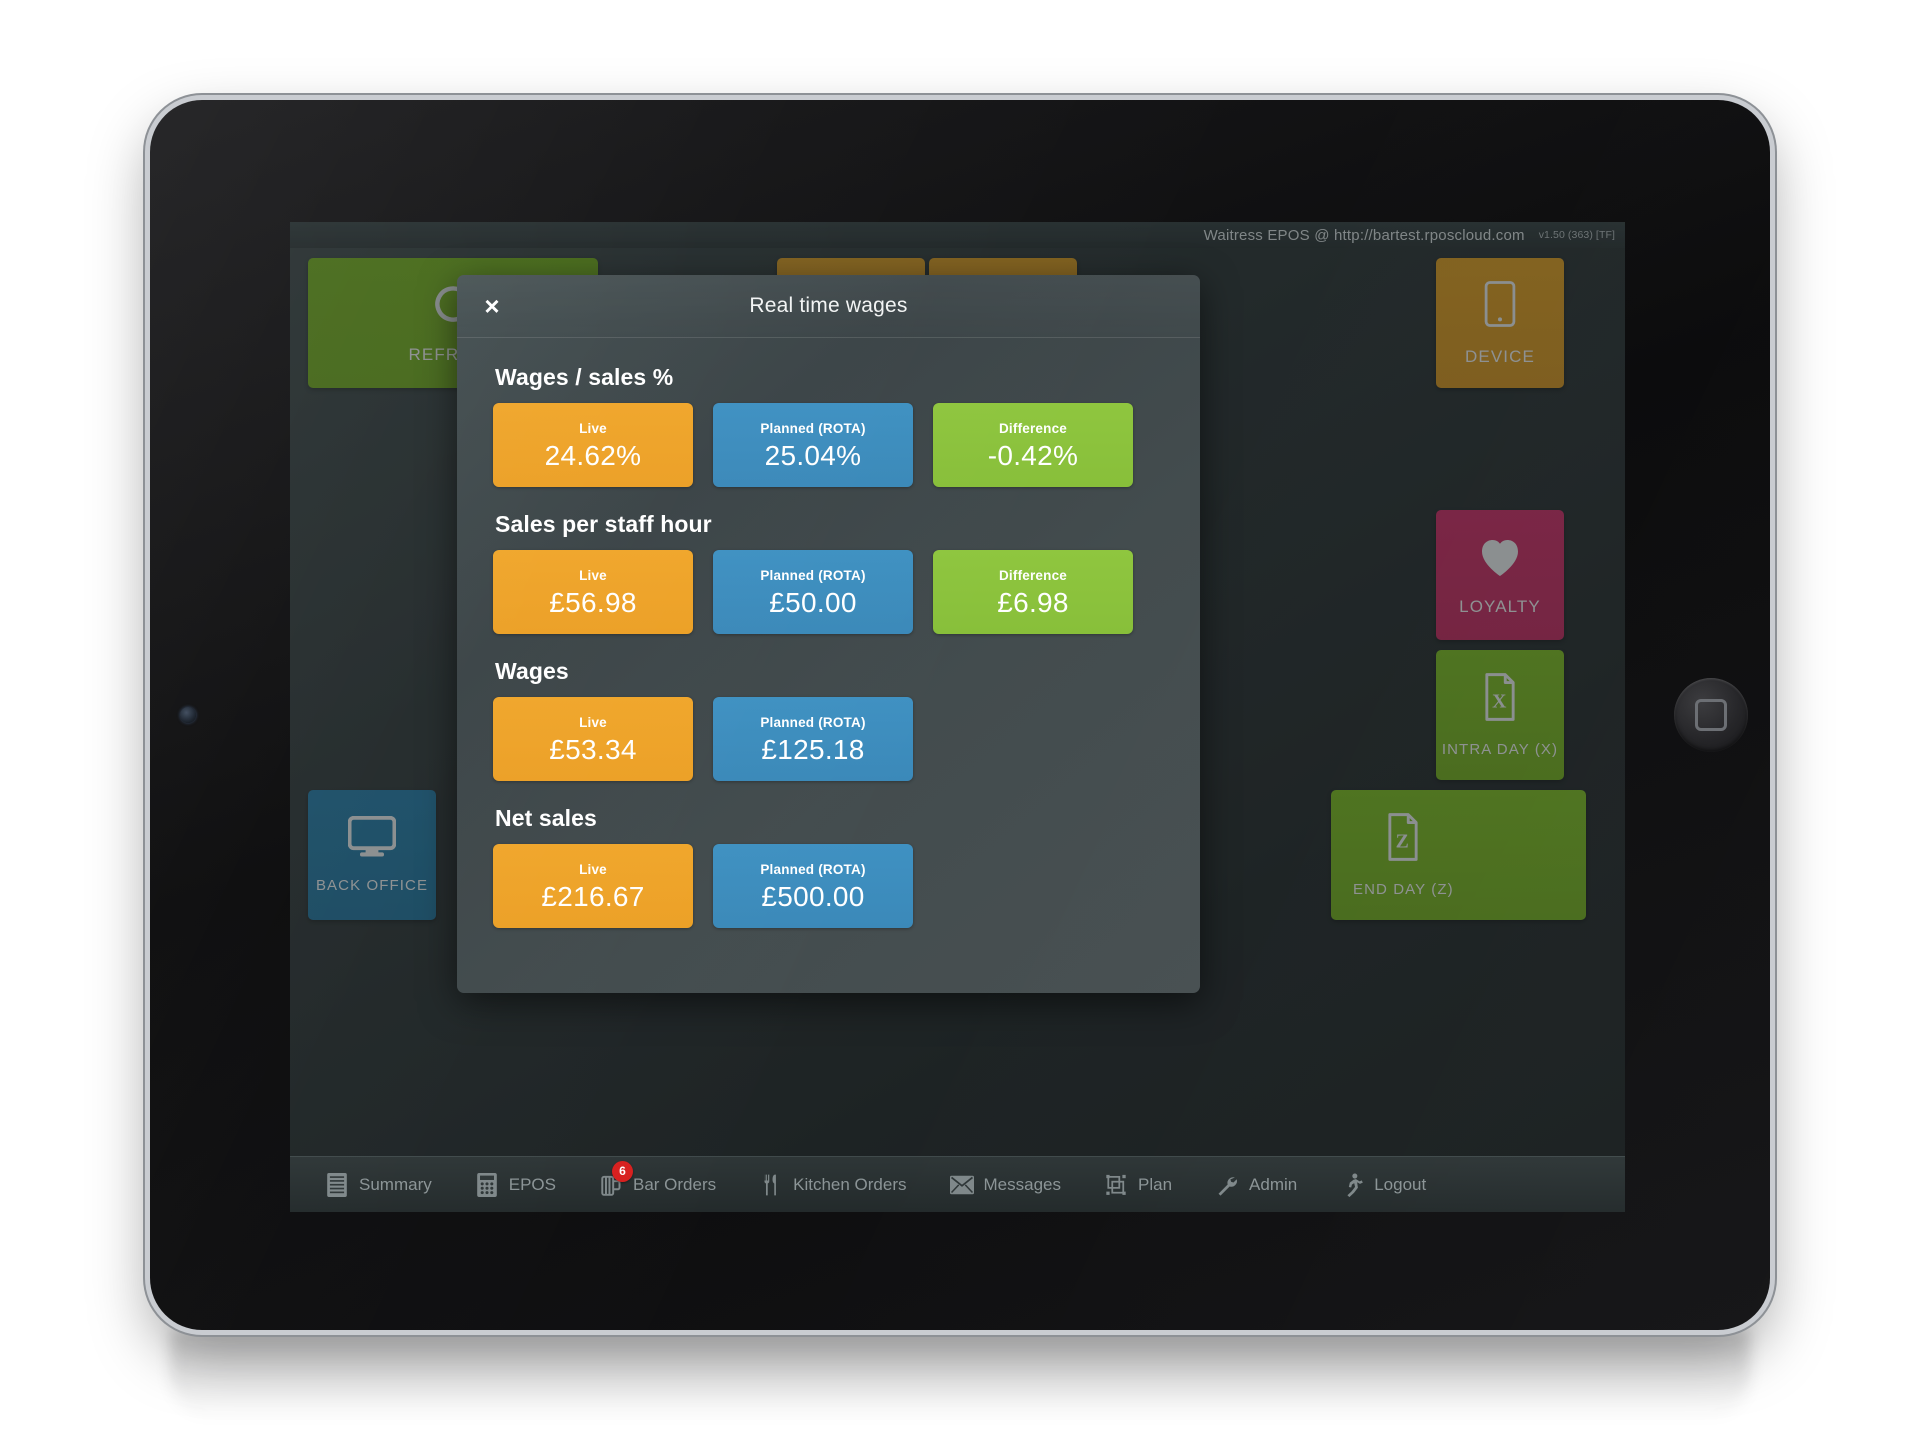 The width and height of the screenshot is (1920, 1440). I want to click on card-value: 24.62%, so click(593, 455).